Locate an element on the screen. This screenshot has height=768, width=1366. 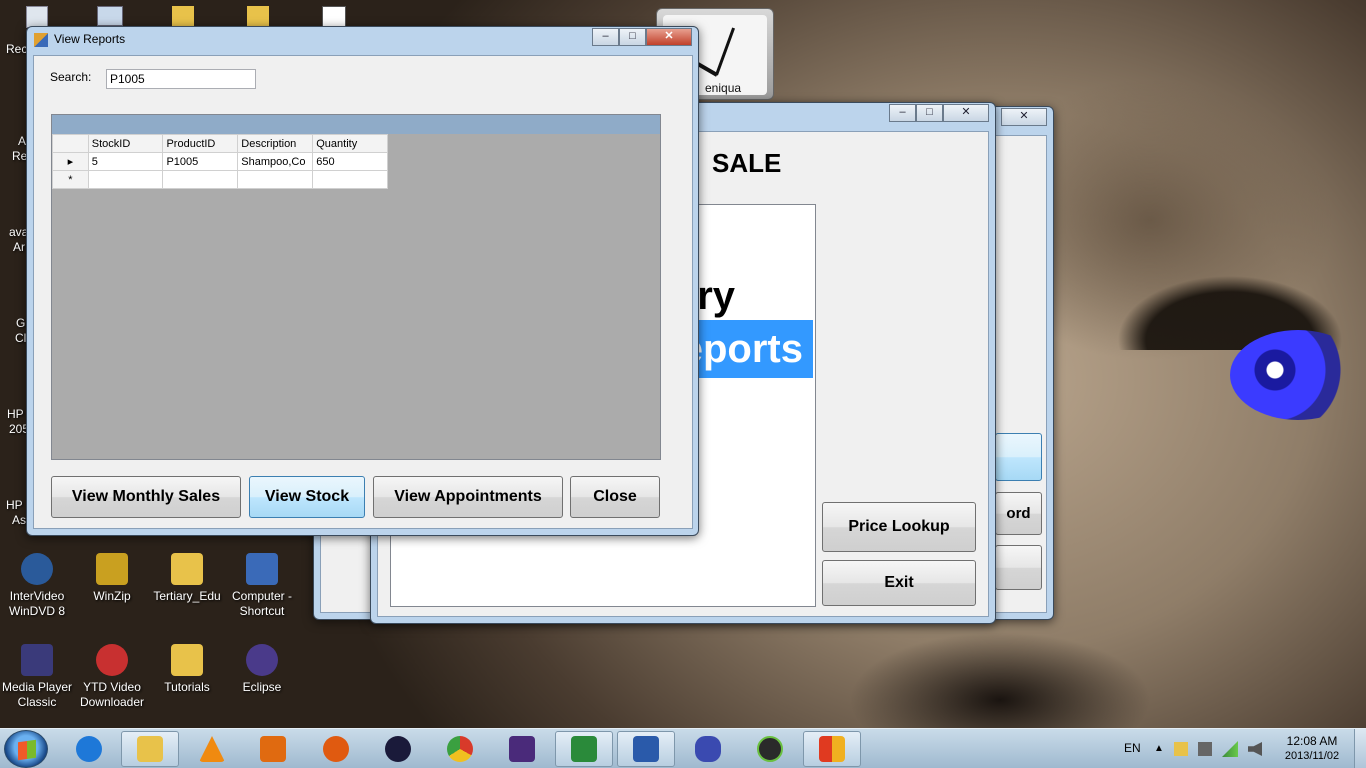
media-center-icon is located at coordinates (273, 749).